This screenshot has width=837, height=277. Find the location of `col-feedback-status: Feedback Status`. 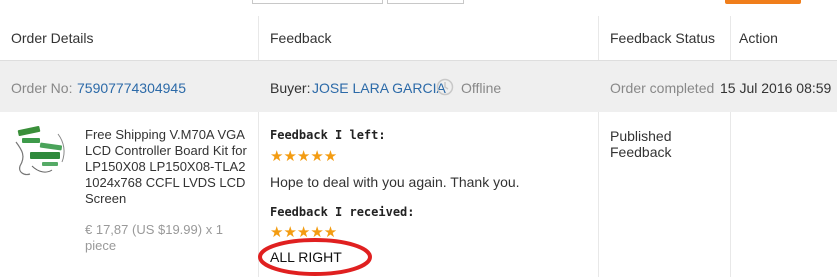

col-feedback-status: Feedback Status is located at coordinates (663, 38).